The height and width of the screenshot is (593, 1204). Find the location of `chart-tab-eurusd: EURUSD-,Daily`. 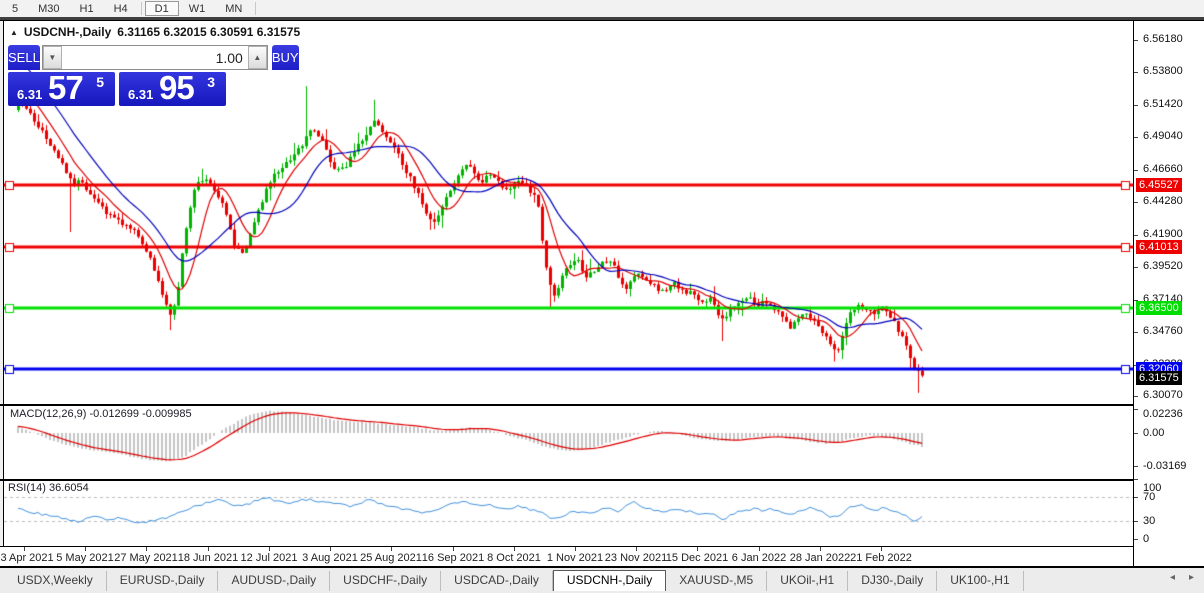

chart-tab-eurusd: EURUSD-,Daily is located at coordinates (163, 581).